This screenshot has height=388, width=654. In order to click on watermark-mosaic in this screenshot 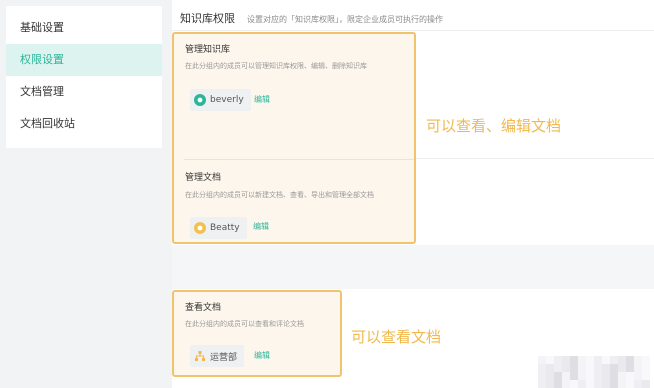, I will do `click(596, 372)`.